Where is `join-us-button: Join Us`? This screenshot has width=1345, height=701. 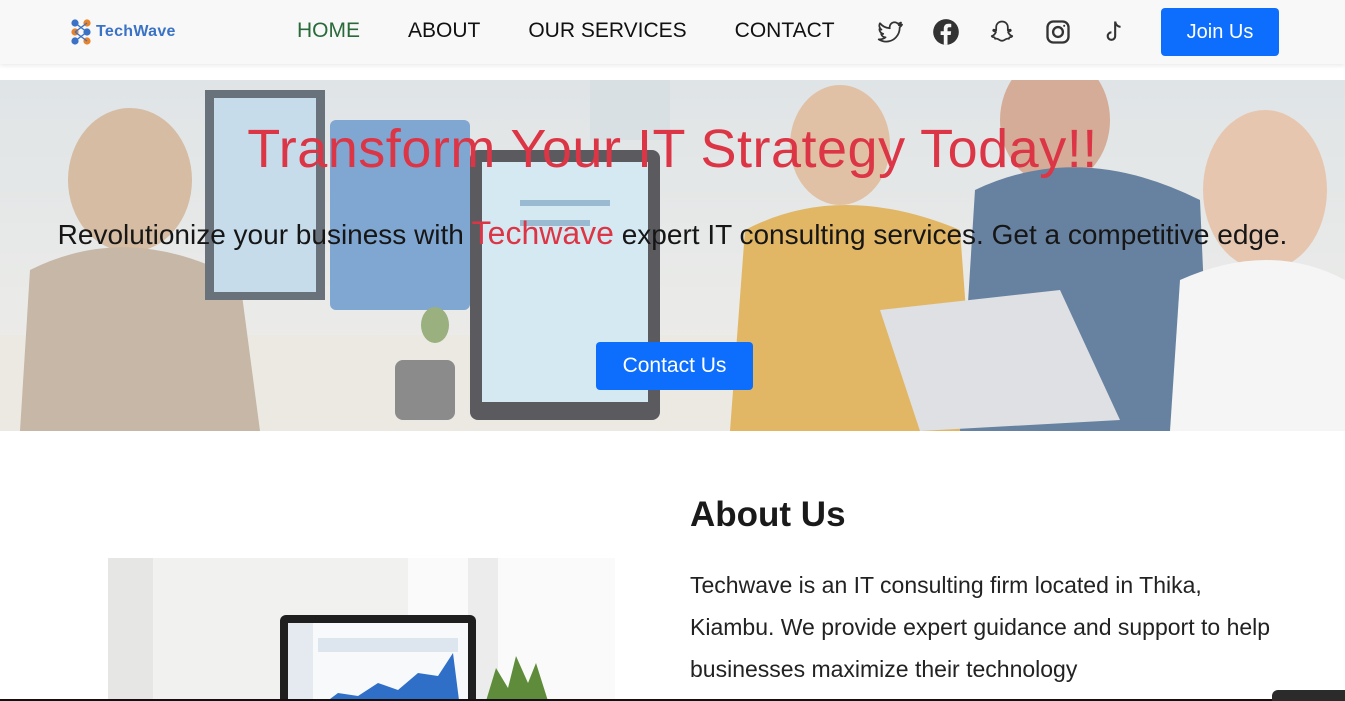 join-us-button: Join Us is located at coordinates (1220, 32).